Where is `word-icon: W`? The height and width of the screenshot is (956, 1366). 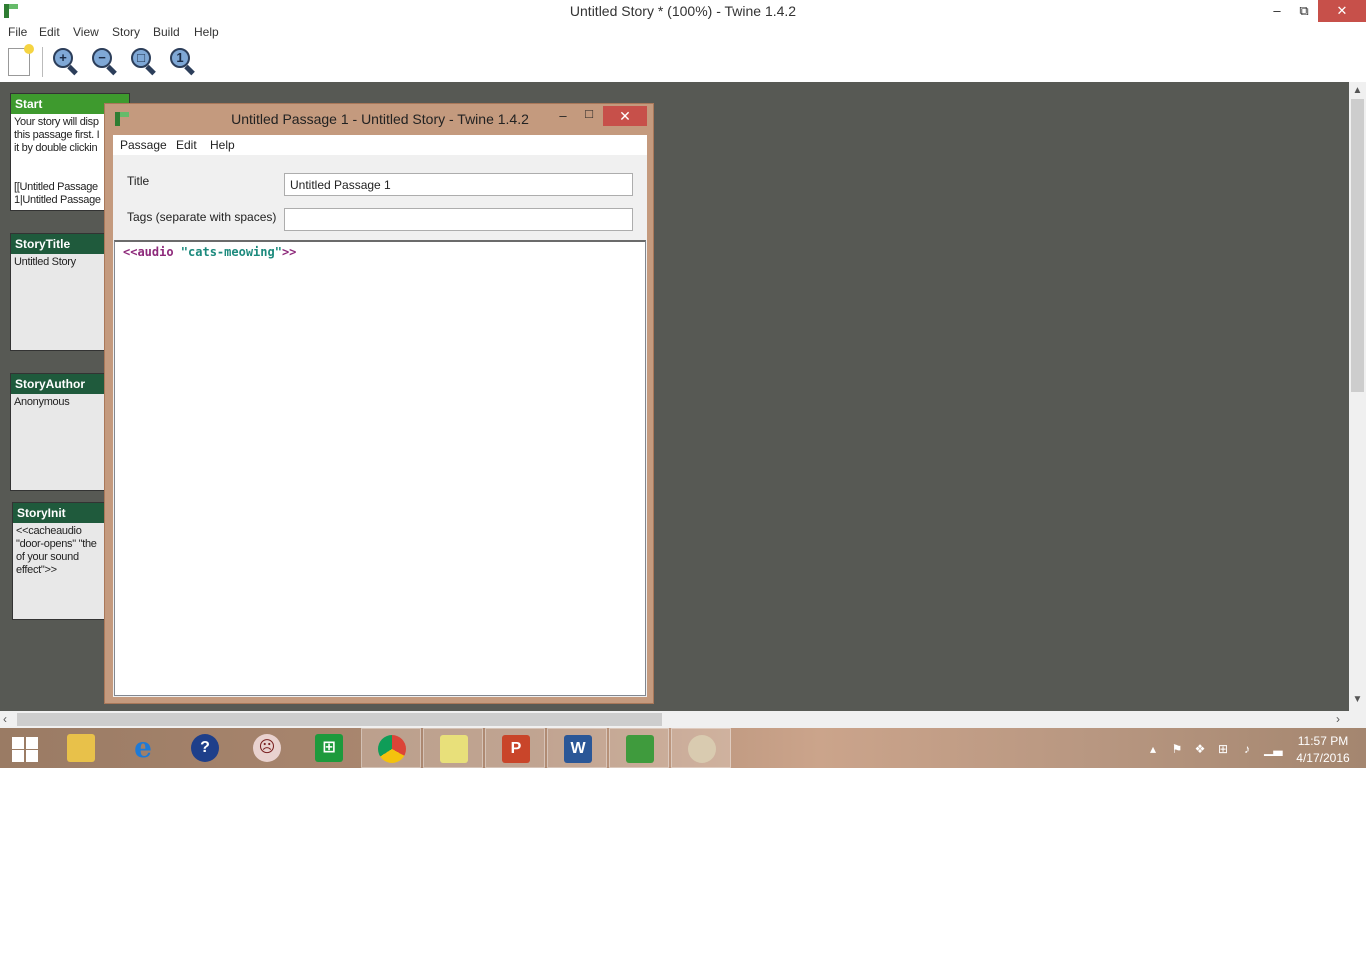
word-icon: W is located at coordinates (578, 749).